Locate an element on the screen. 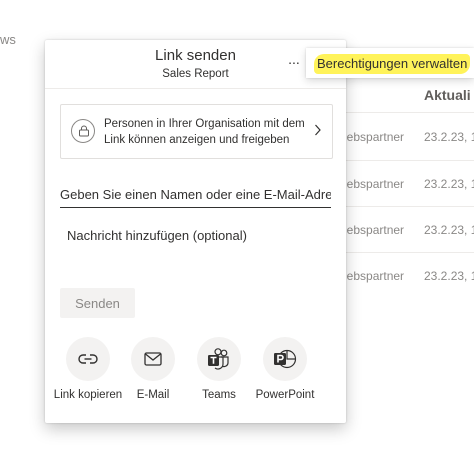 The width and height of the screenshot is (474, 471). powerpoint-icon is located at coordinates (285, 359).